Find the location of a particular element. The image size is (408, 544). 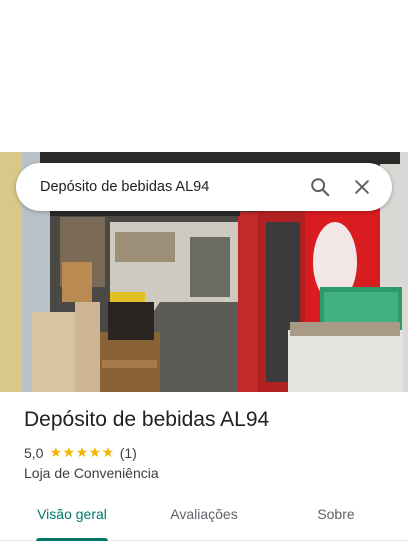

tab-bar: Visão geral Avaliações Sobre is located at coordinates (204, 518).